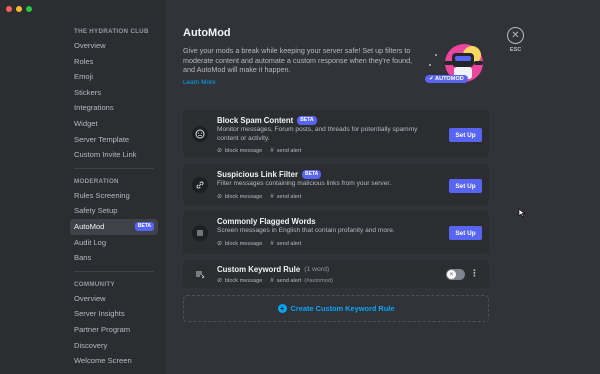  What do you see at coordinates (102, 195) in the screenshot?
I see `sidebar-item-label: Rules Screening` at bounding box center [102, 195].